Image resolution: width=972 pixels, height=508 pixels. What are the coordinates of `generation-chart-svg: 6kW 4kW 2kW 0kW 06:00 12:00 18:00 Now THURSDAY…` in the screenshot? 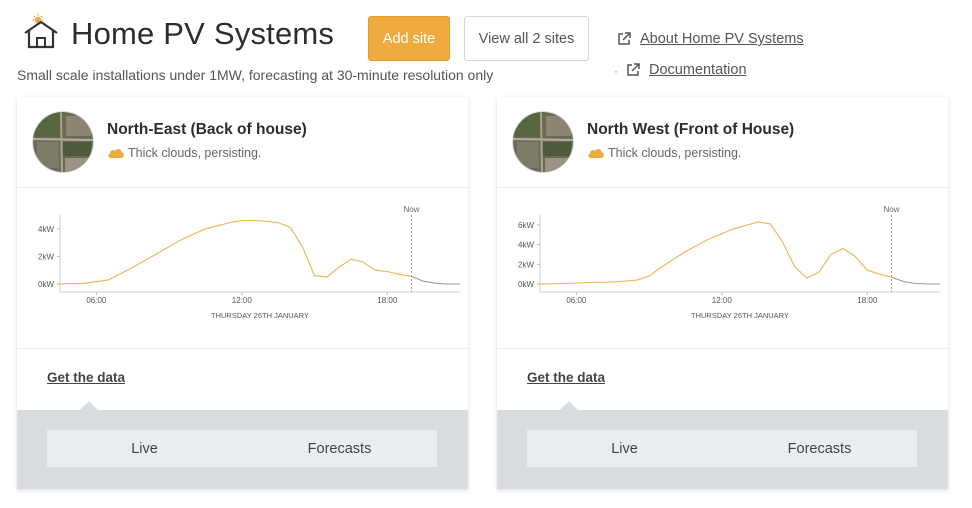 It's located at (729, 262).